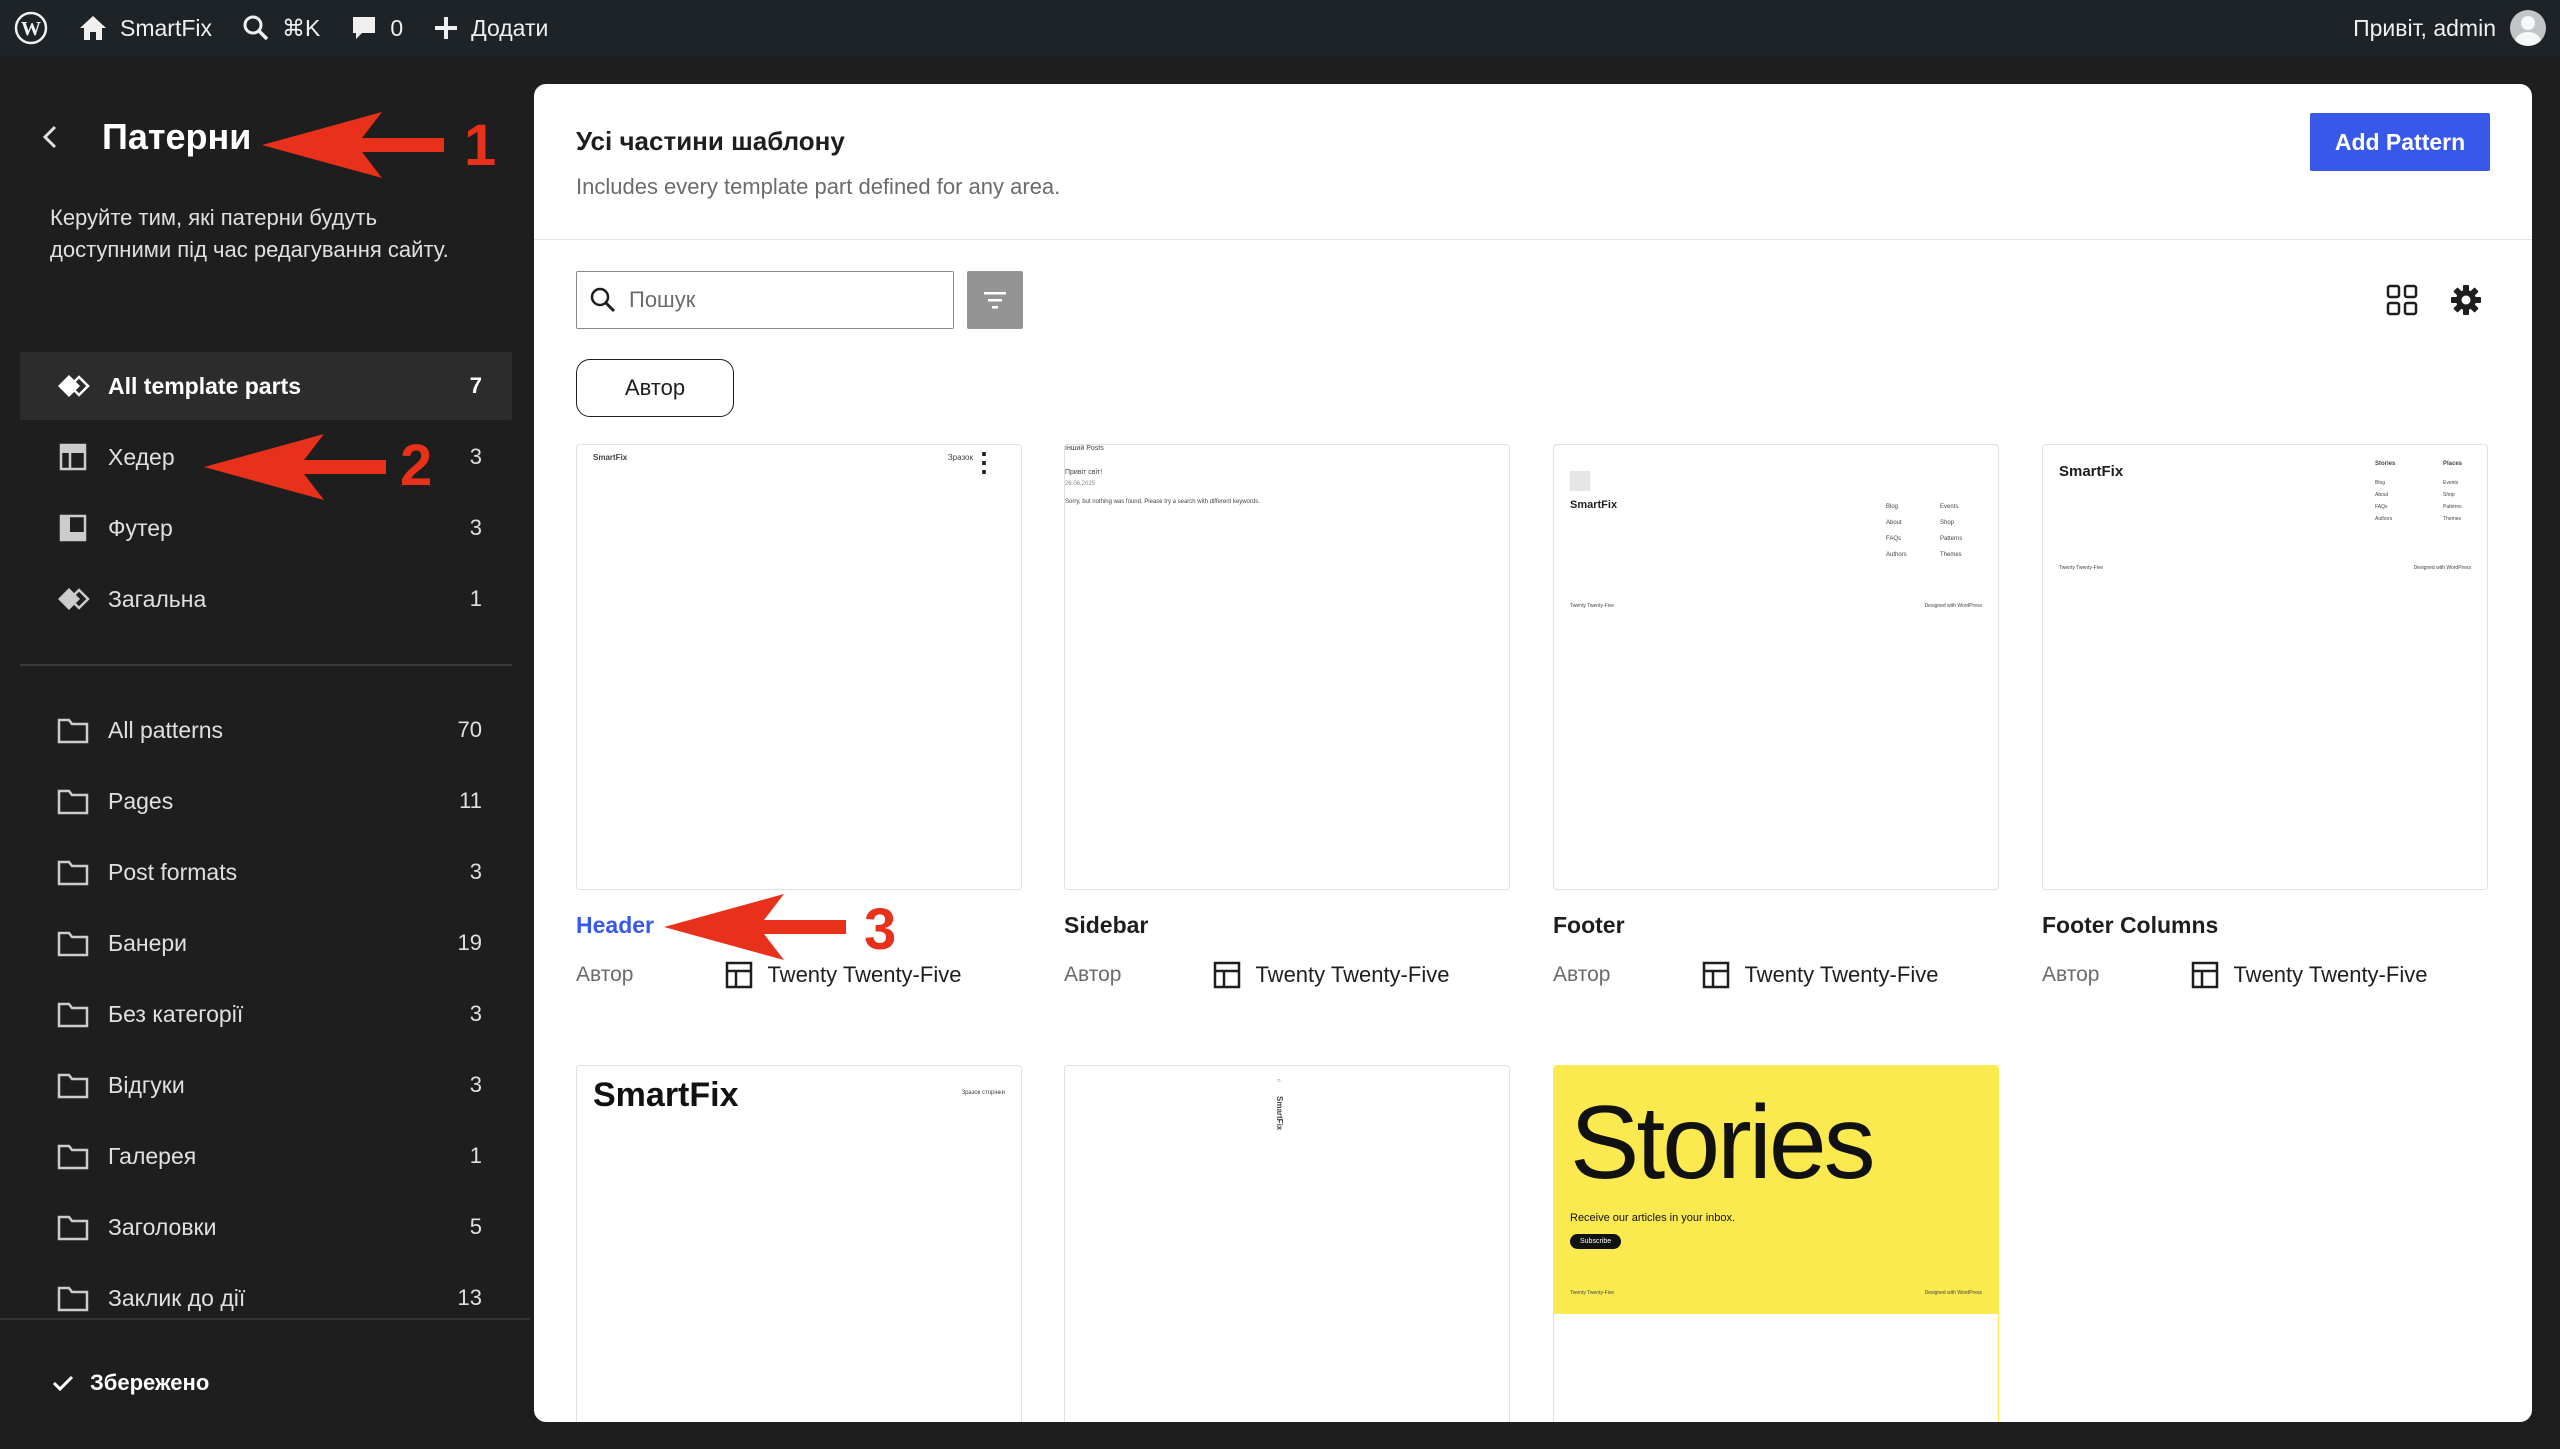  What do you see at coordinates (475, 385) in the screenshot?
I see `sidebar-item-count: 7` at bounding box center [475, 385].